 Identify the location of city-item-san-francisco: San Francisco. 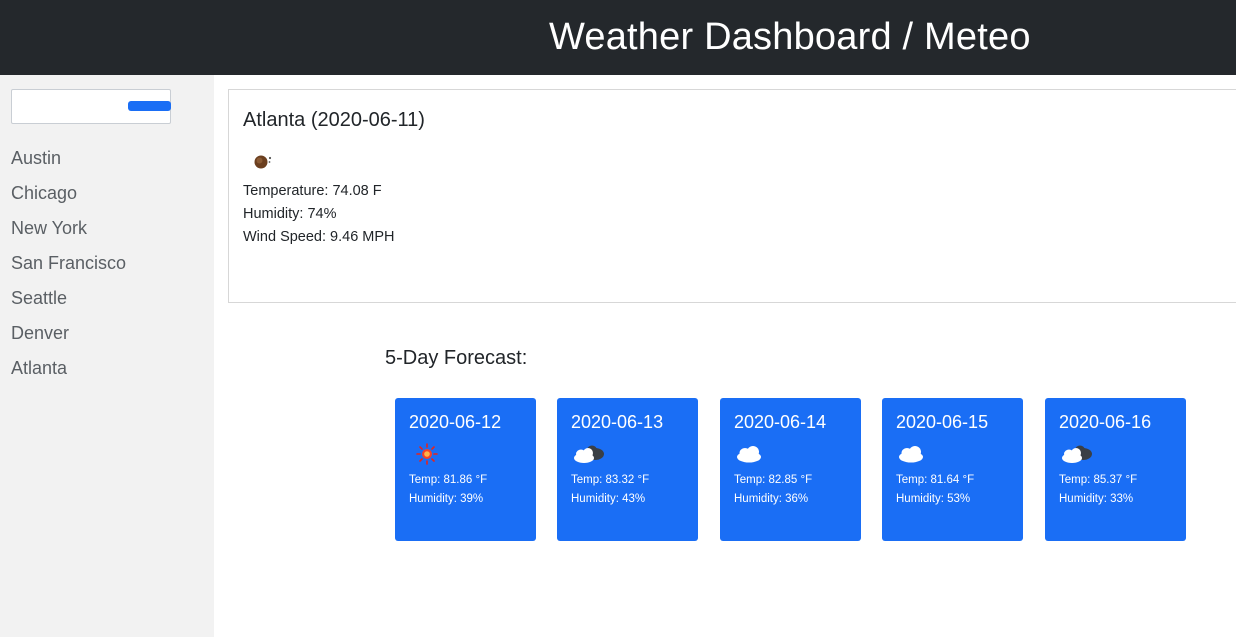
(63, 268).